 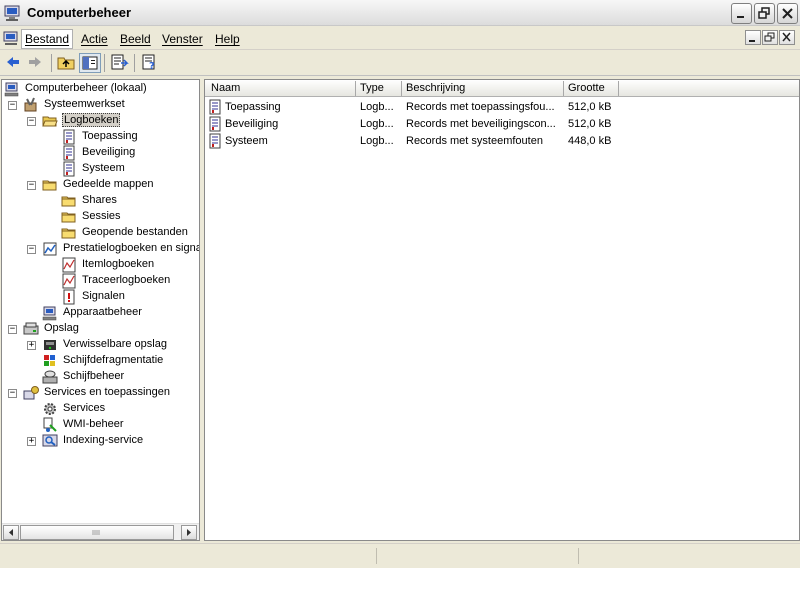 I want to click on tree-node-label: Systeem, so click(x=103, y=168).